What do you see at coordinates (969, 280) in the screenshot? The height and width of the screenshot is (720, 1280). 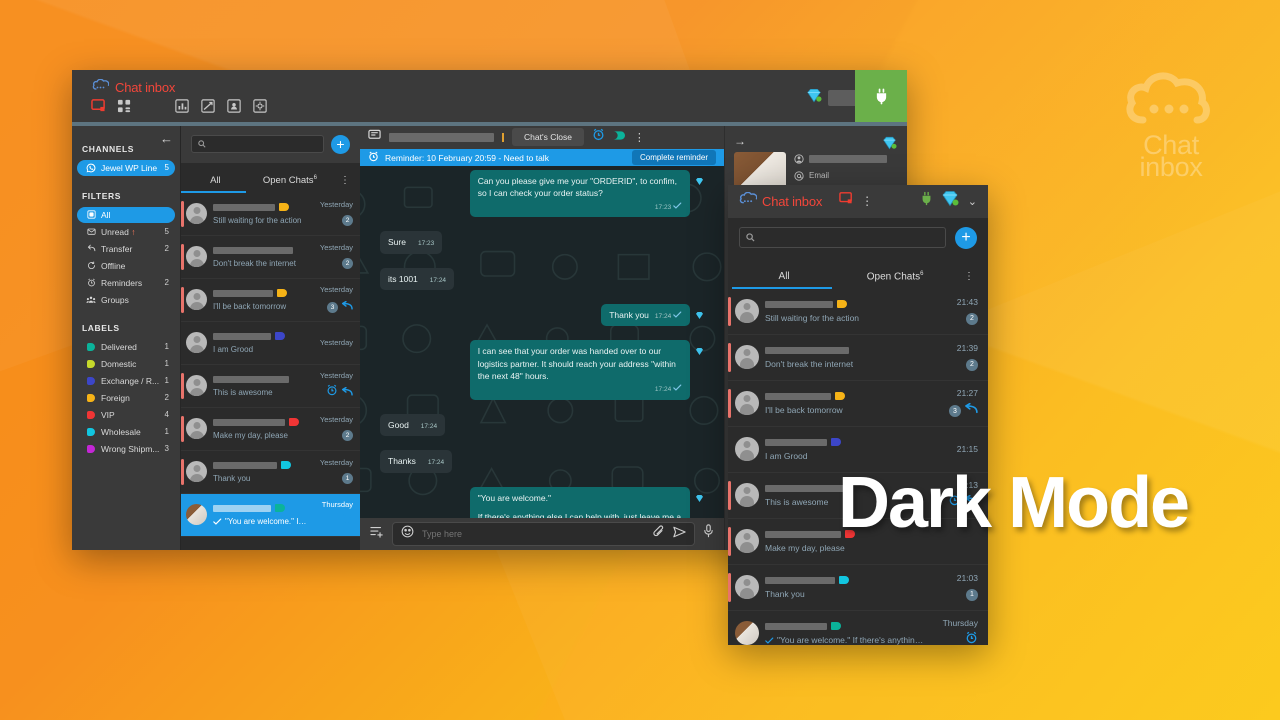 I see `overlay-kebab: ⋮` at bounding box center [969, 280].